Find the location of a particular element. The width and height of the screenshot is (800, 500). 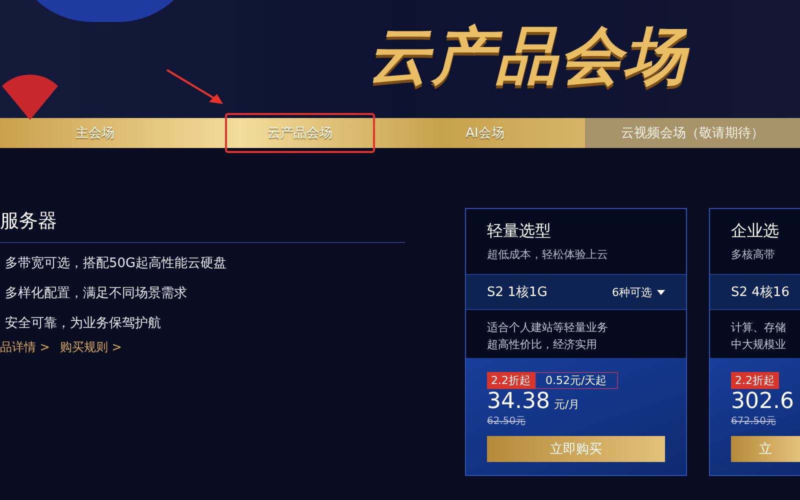

spec-value: S2 1核1G is located at coordinates (517, 292).